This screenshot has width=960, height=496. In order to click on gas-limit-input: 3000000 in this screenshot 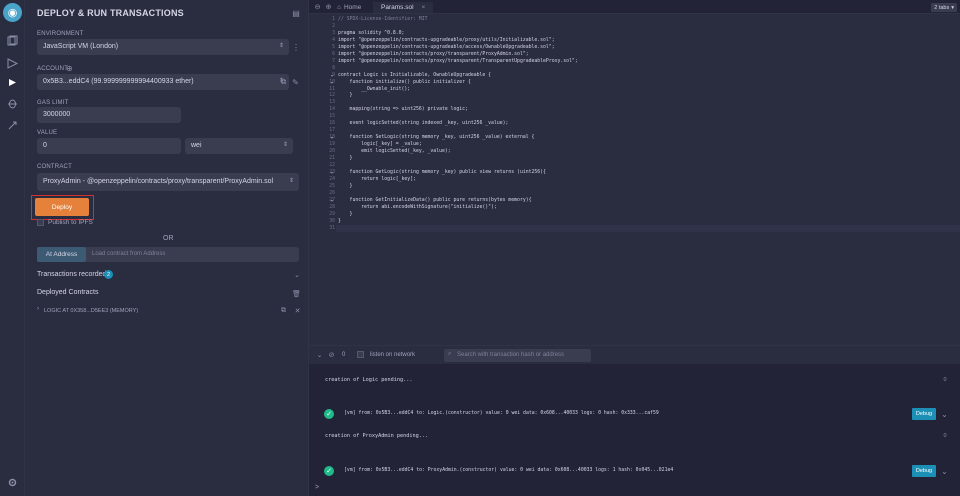, I will do `click(109, 115)`.